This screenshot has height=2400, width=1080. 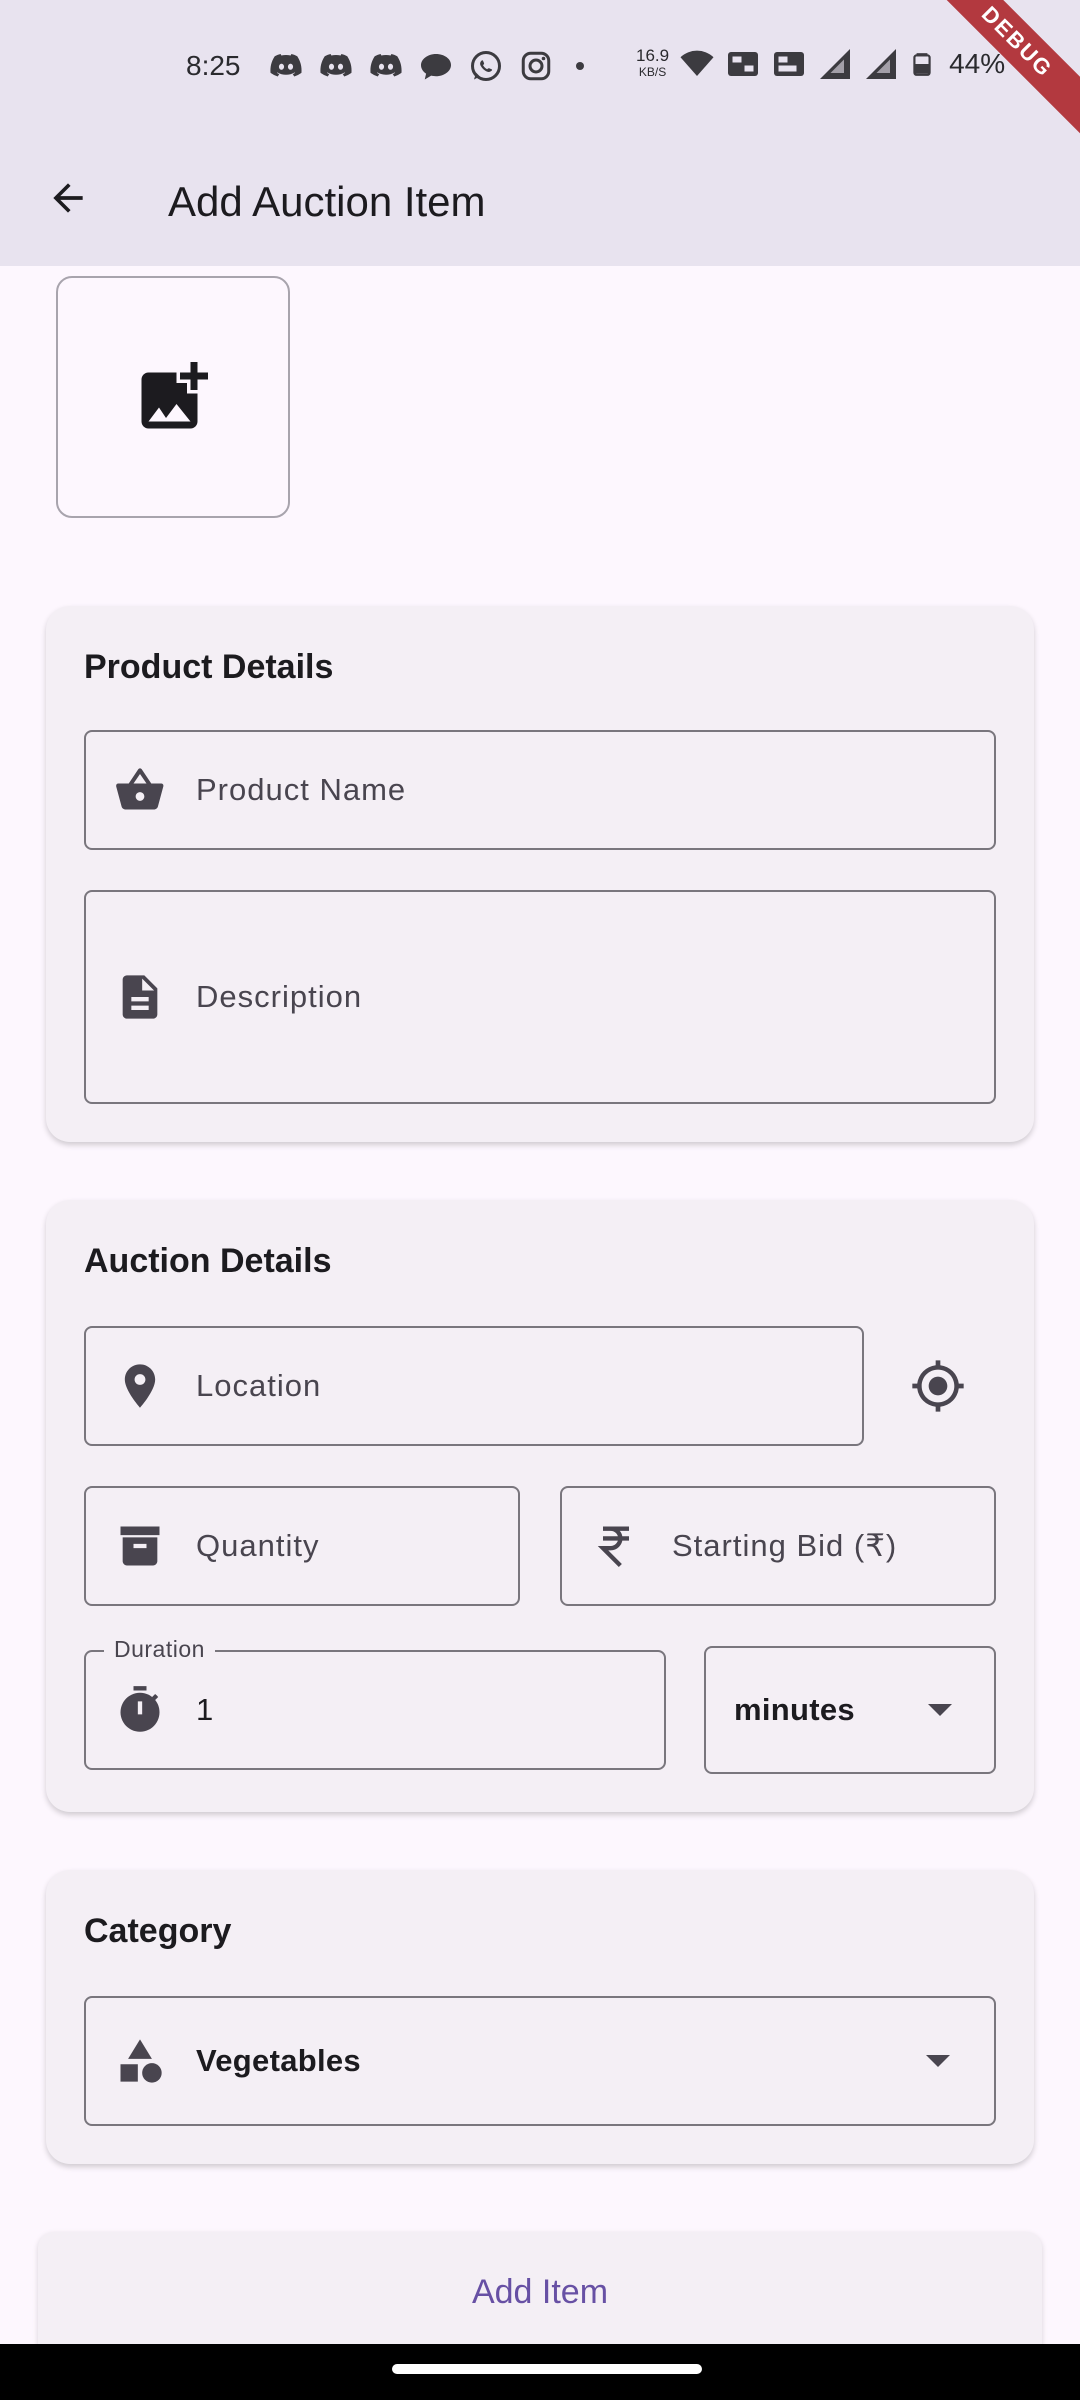 What do you see at coordinates (653, 55) in the screenshot?
I see `net-speed-value: 16.9` at bounding box center [653, 55].